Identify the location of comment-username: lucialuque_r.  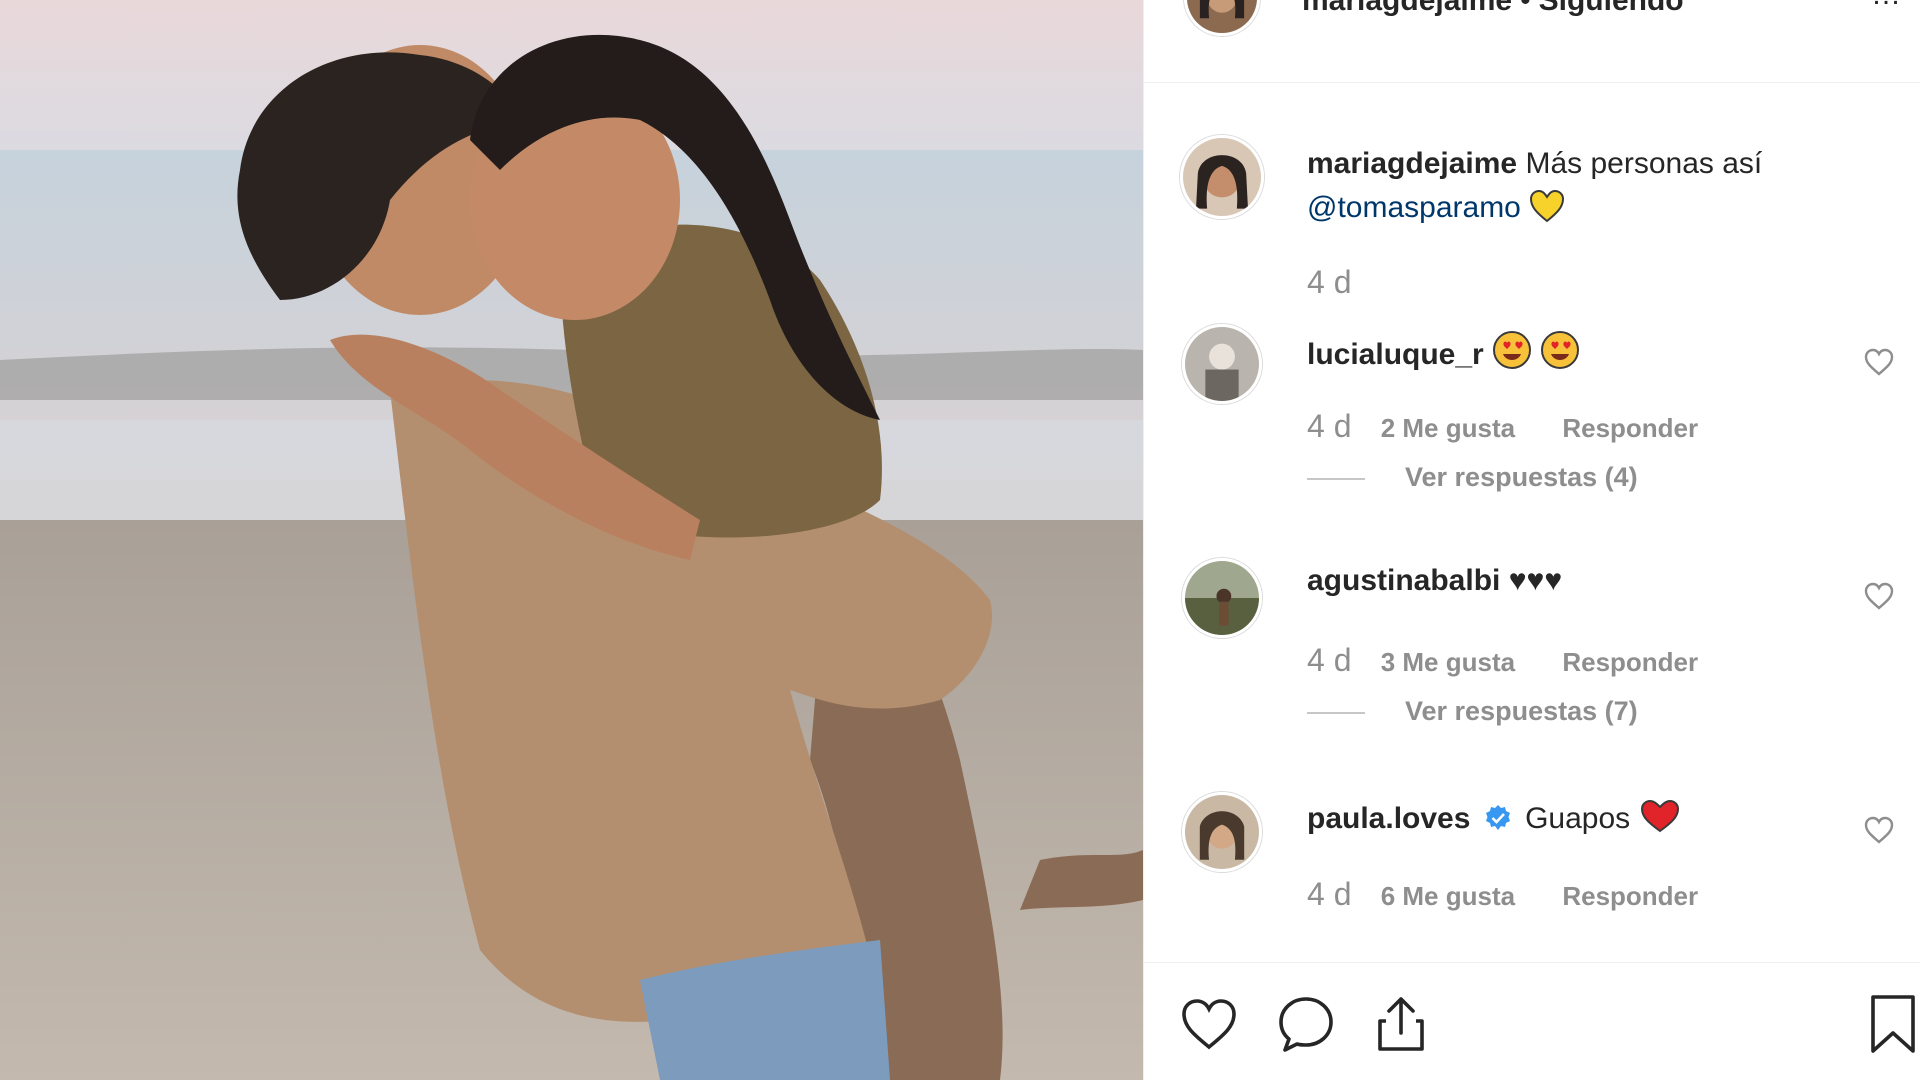
(1395, 354).